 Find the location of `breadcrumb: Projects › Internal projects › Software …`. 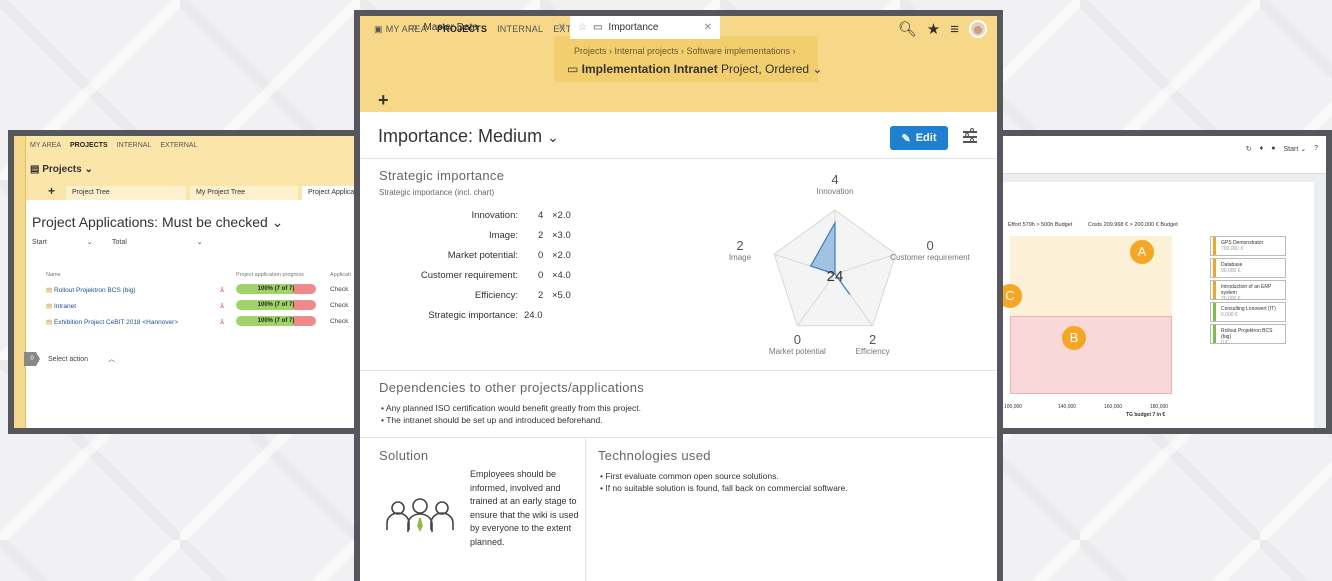

breadcrumb: Projects › Internal projects › Software … is located at coordinates (685, 51).